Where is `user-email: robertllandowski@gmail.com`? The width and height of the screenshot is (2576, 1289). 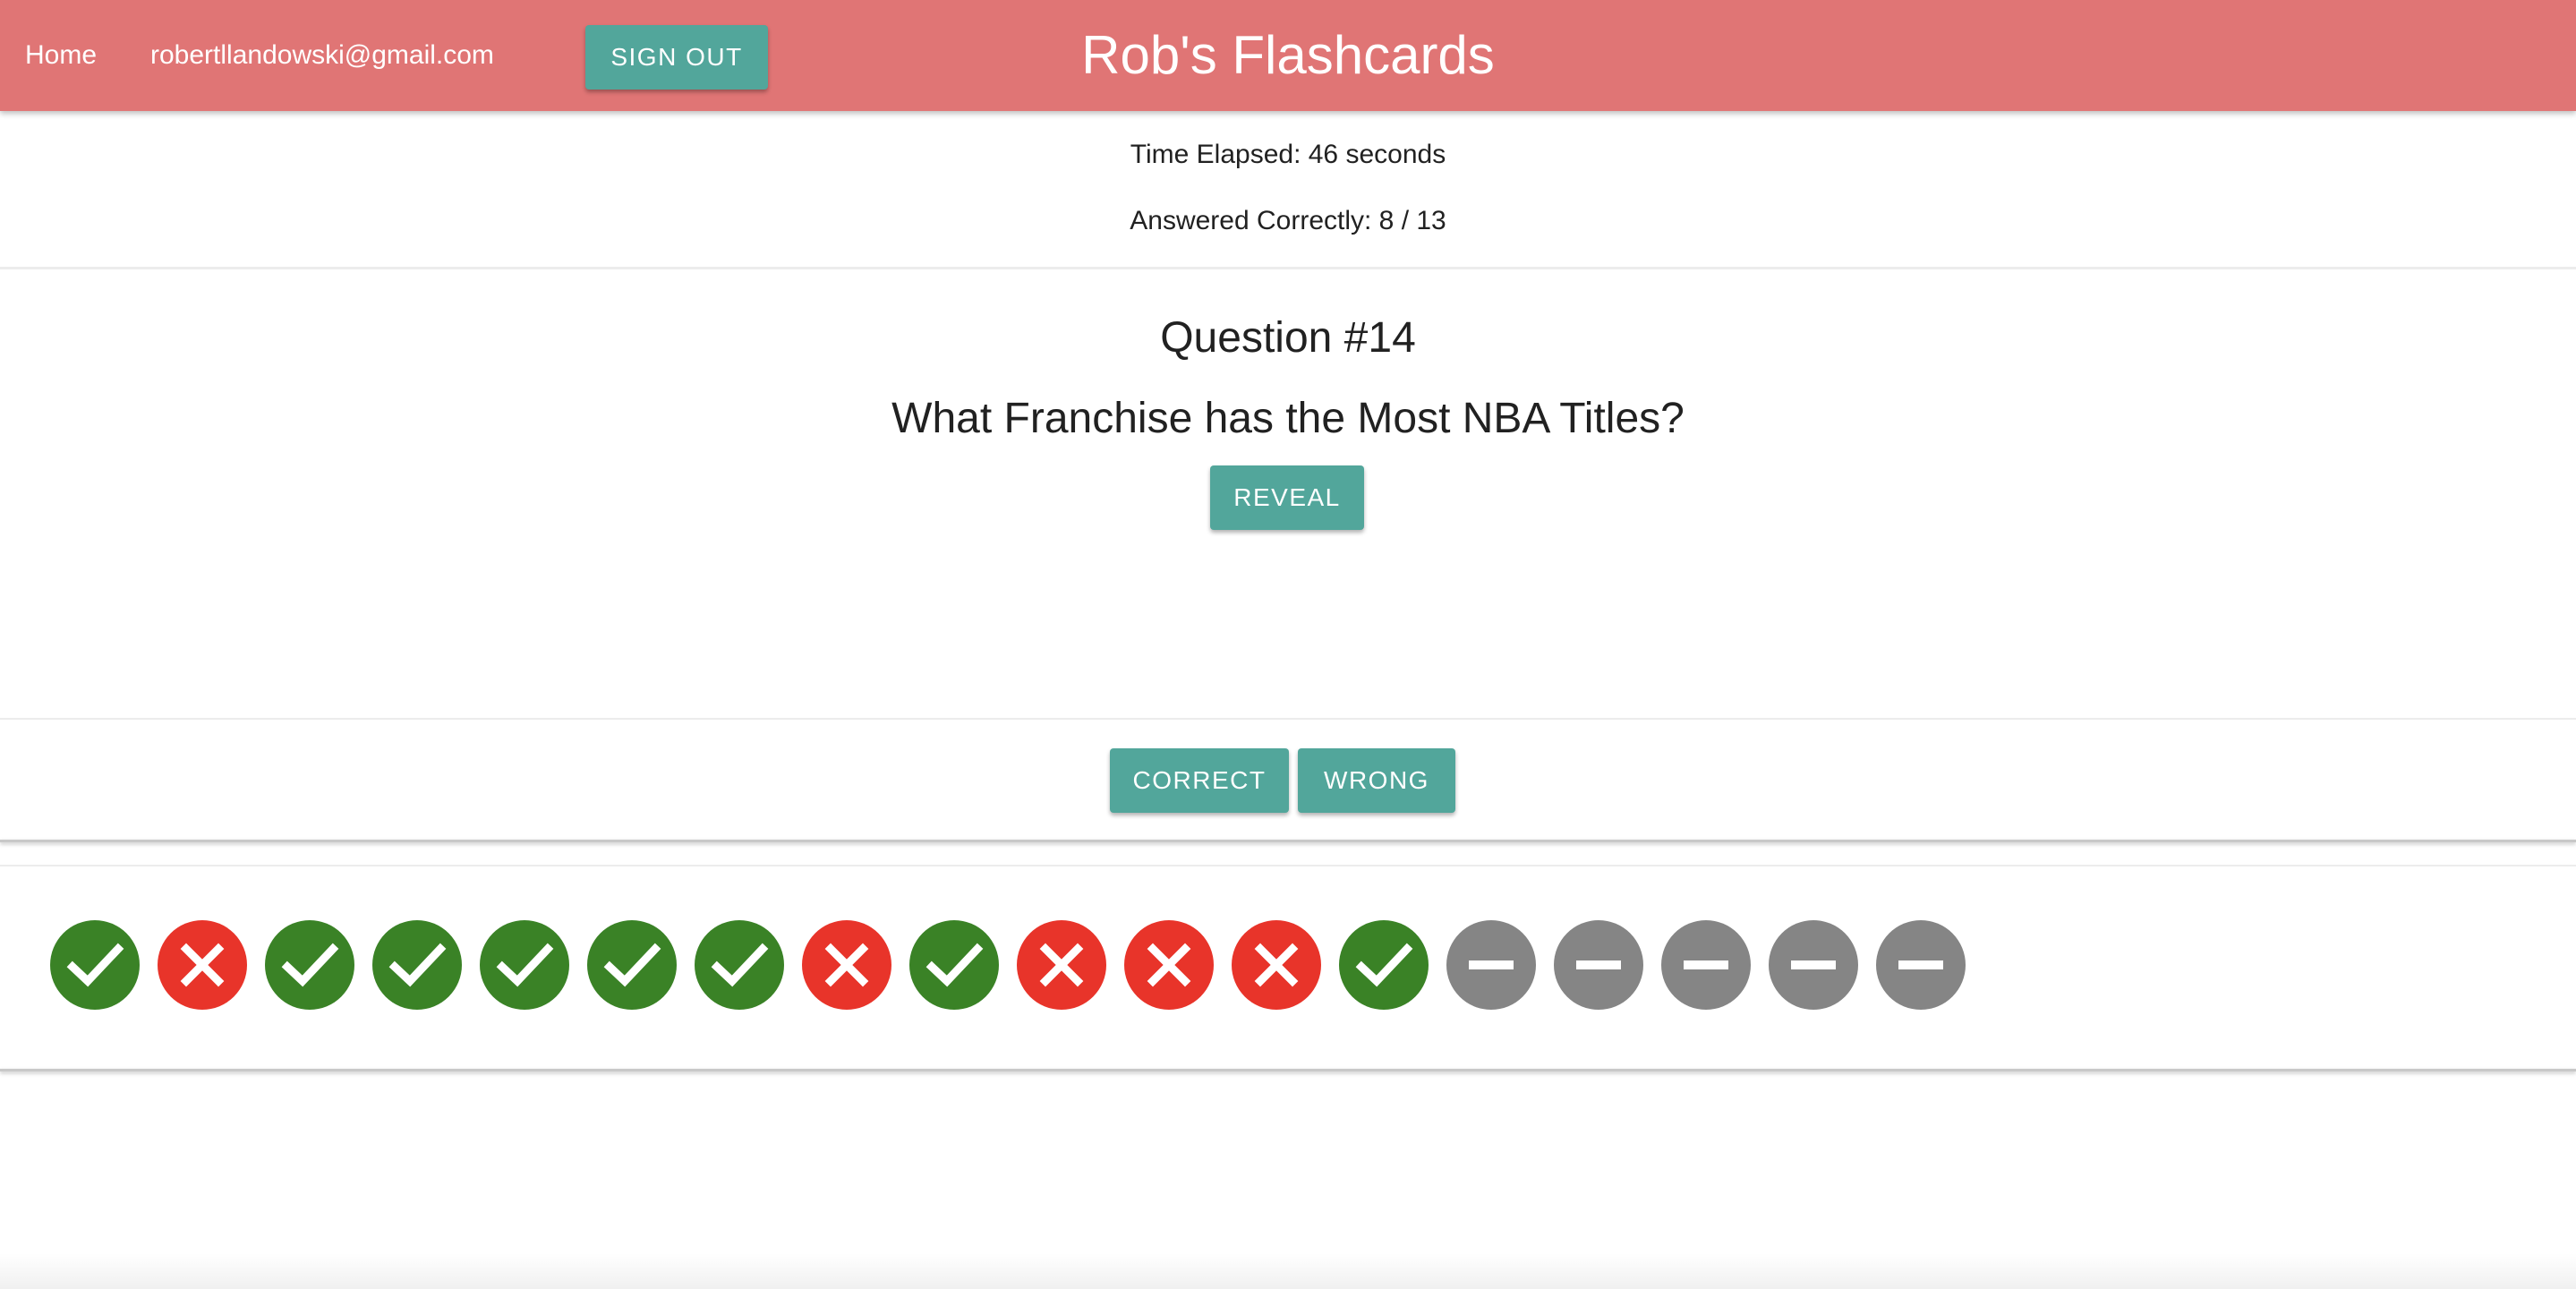 user-email: robertllandowski@gmail.com is located at coordinates (322, 55).